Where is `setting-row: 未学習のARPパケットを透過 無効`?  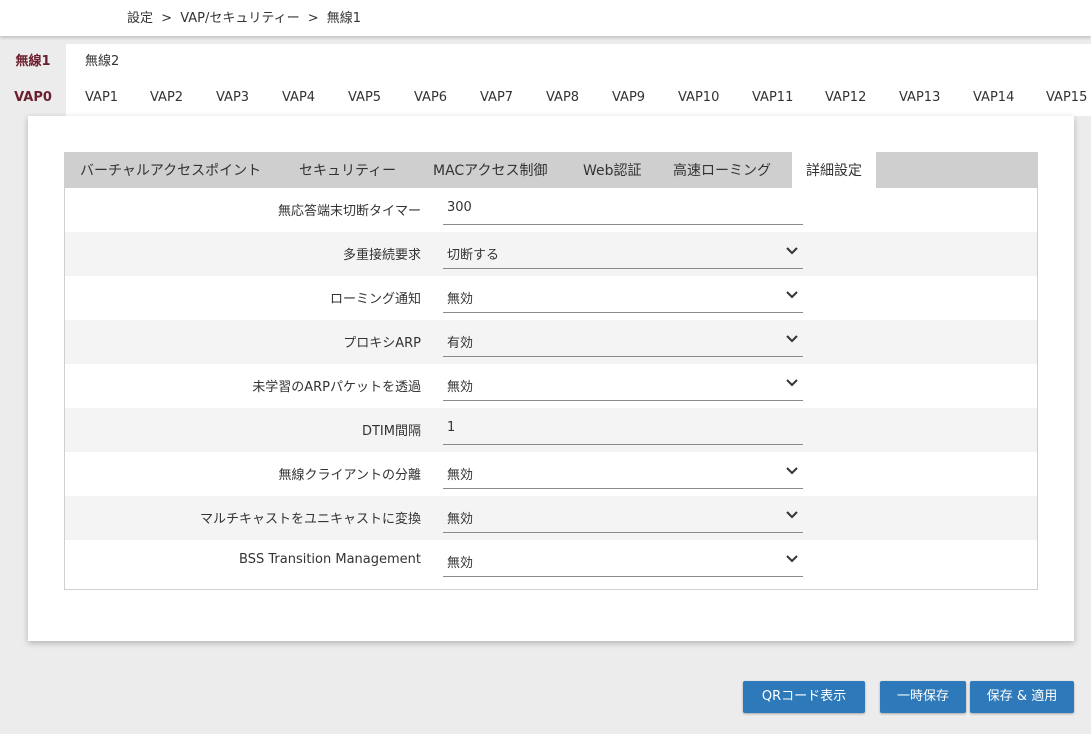 setting-row: 未学習のARPパケットを透過 無効 is located at coordinates (551, 386).